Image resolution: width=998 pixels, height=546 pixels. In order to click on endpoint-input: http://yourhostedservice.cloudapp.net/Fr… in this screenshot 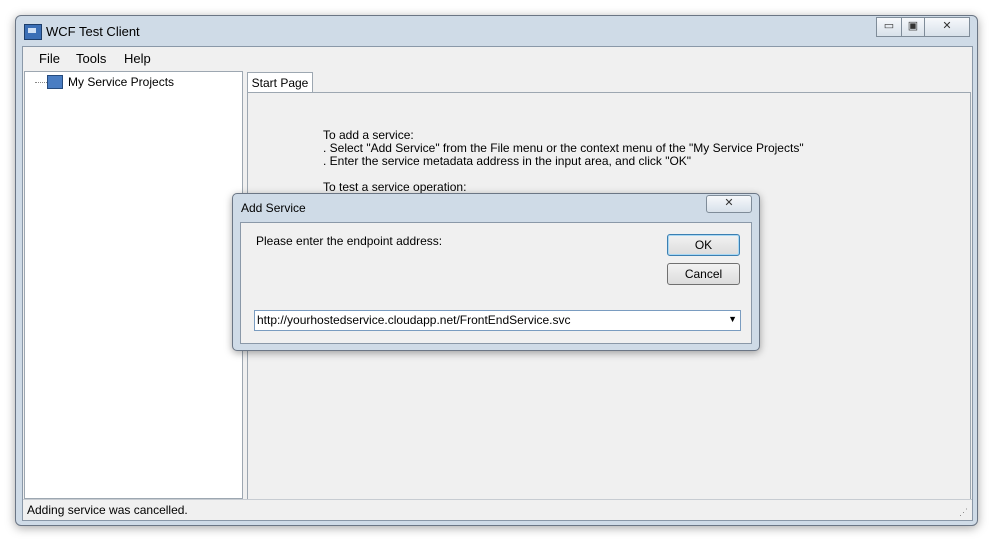, I will do `click(414, 320)`.